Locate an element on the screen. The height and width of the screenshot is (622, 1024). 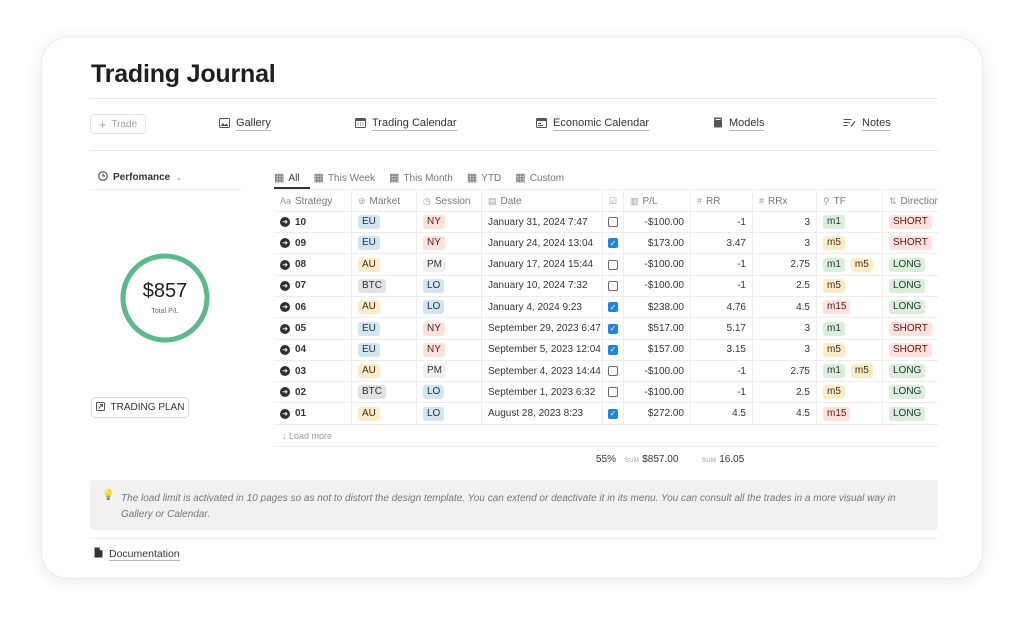
nav-link-trading-calendar: Trading Calendar is located at coordinates (406, 124).